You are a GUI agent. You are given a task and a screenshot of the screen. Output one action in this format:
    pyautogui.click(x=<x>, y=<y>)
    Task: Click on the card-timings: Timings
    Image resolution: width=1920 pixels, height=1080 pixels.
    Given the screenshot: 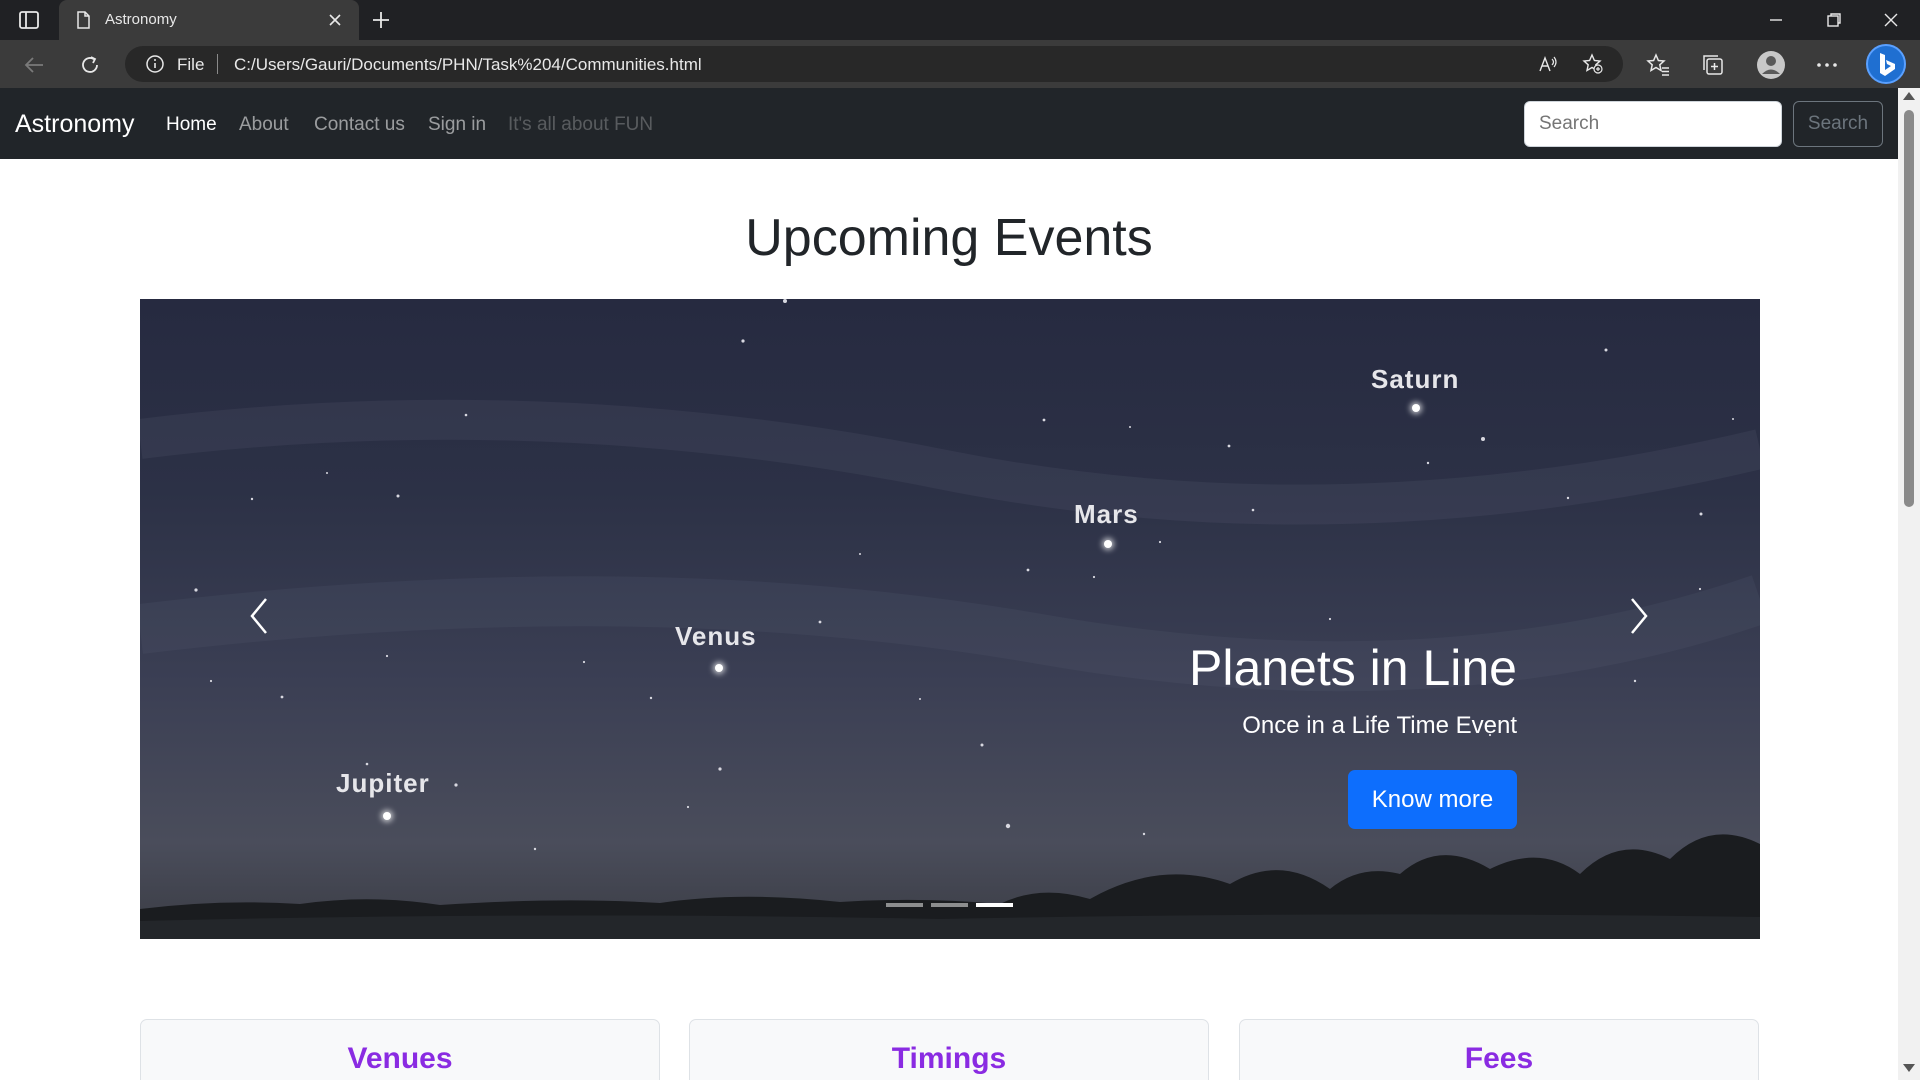 What is the action you would take?
    pyautogui.click(x=949, y=1049)
    